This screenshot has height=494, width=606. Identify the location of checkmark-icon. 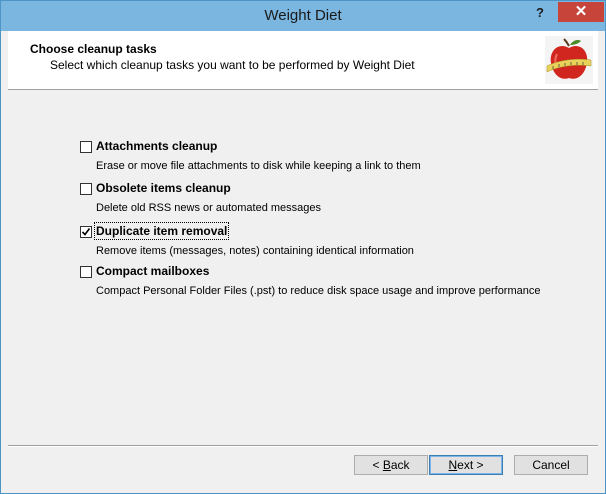
(86, 232).